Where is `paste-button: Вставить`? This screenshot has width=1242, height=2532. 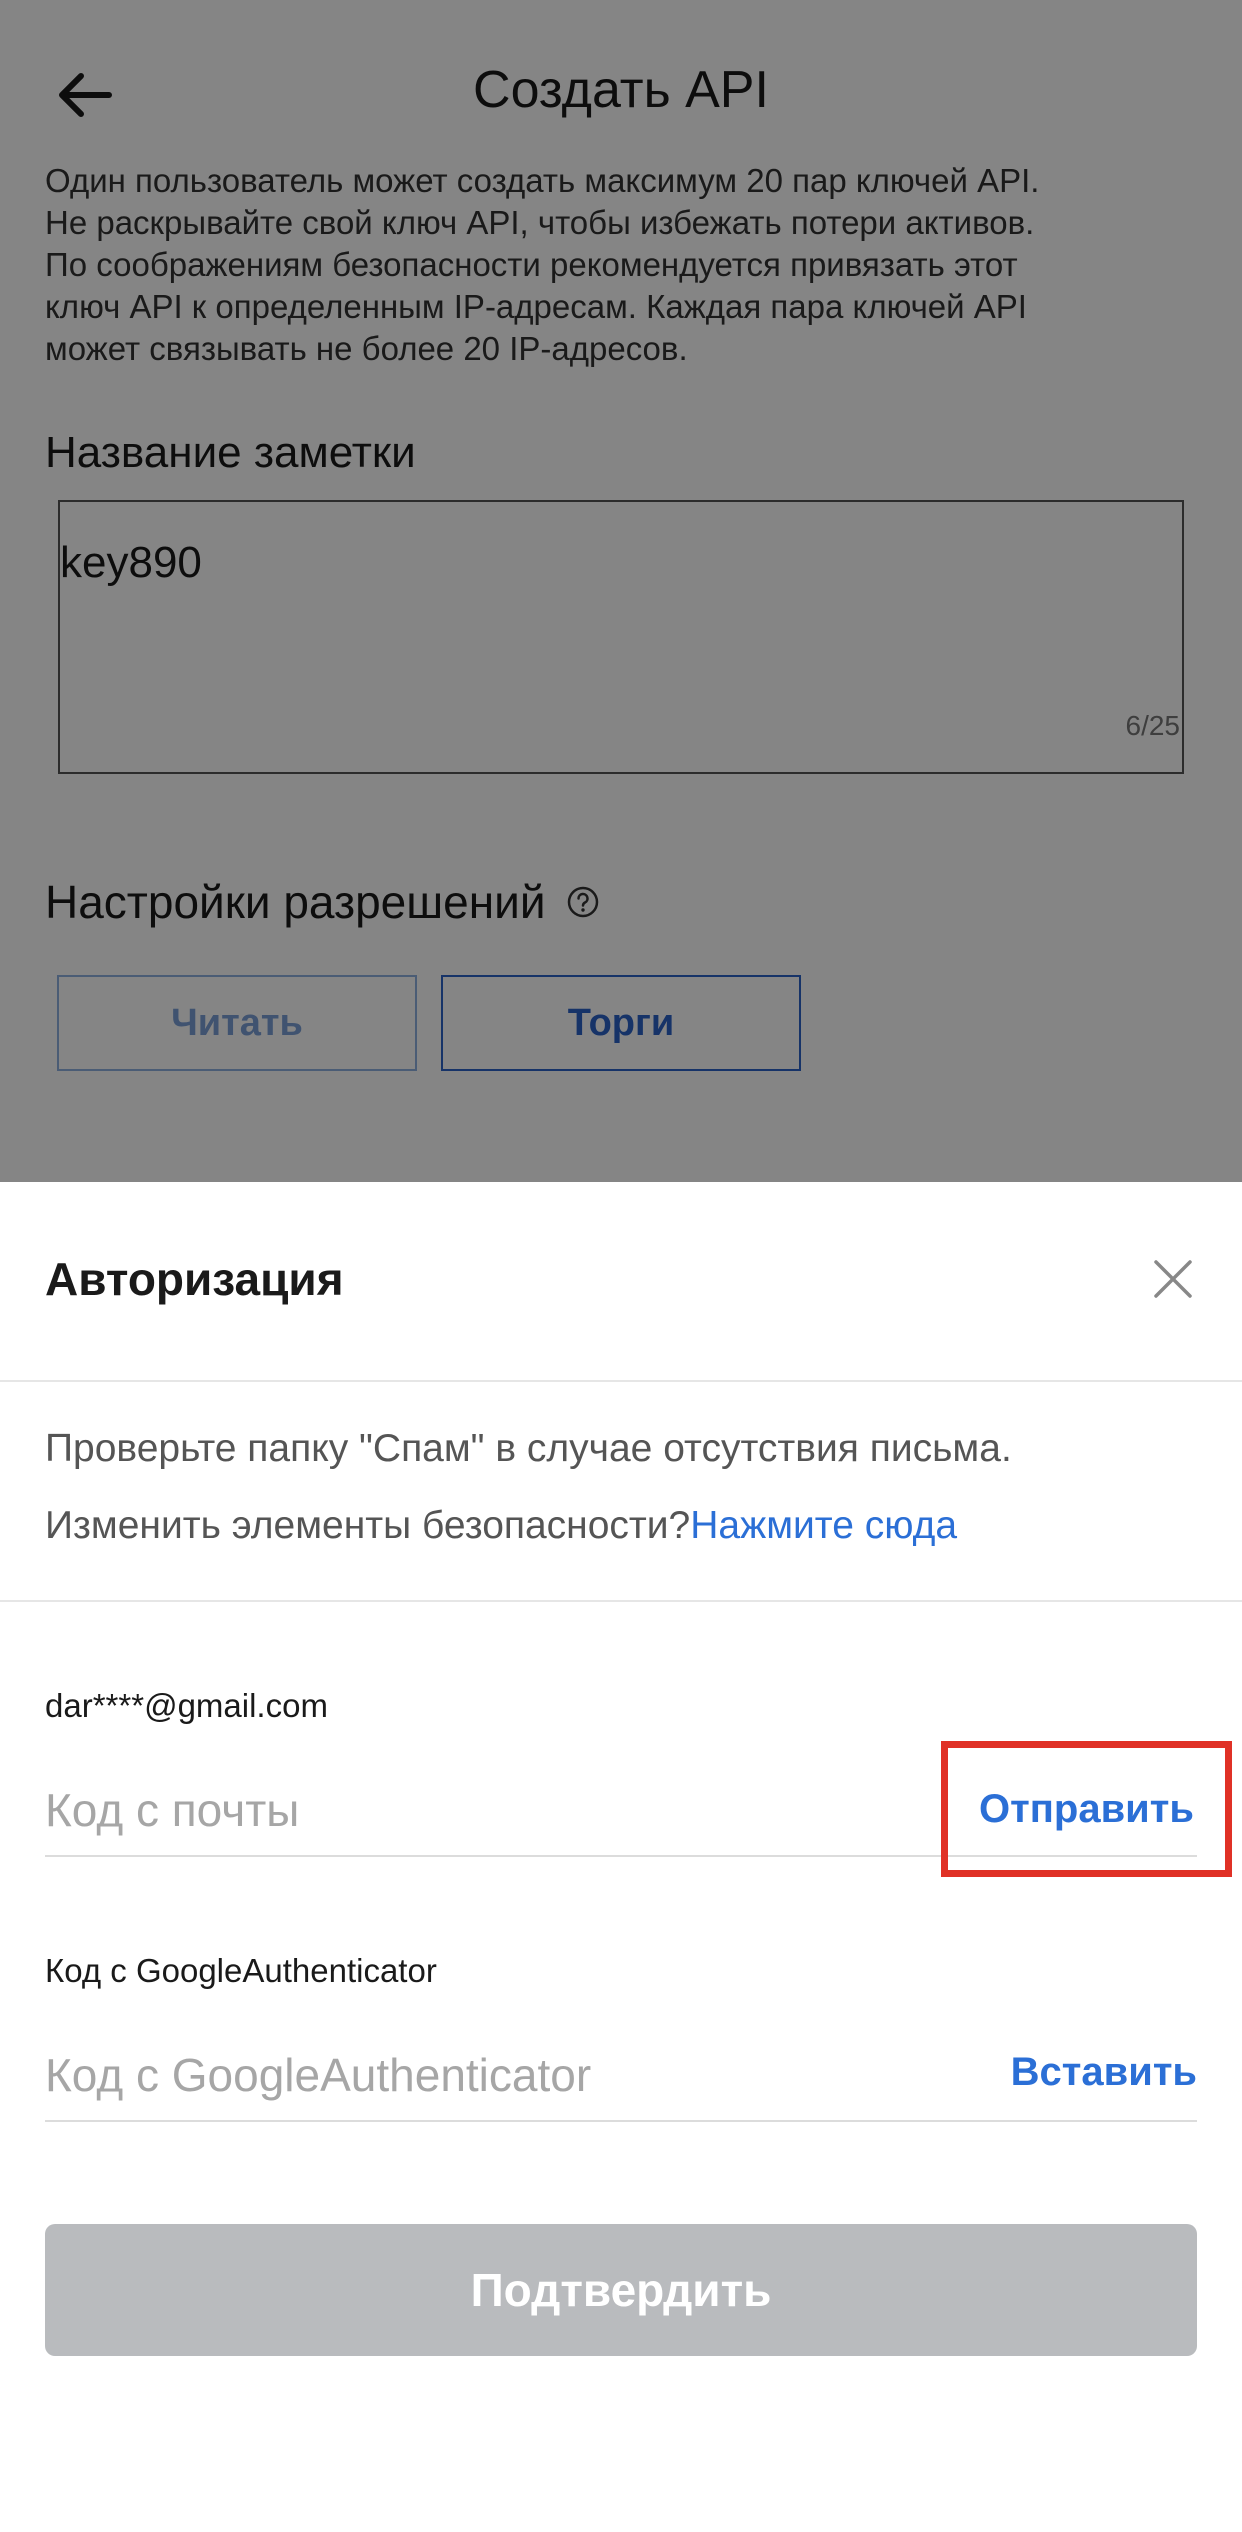 paste-button: Вставить is located at coordinates (1104, 2072).